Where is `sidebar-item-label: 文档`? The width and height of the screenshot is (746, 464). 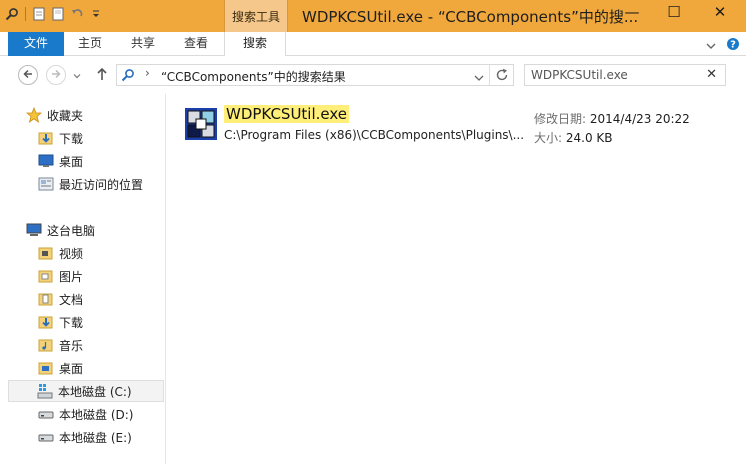
sidebar-item-label: 文档 is located at coordinates (71, 299).